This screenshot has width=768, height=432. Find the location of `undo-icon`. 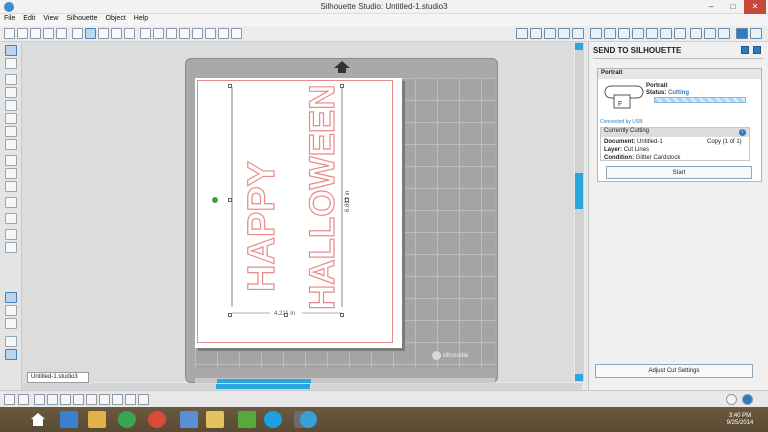

undo-icon is located at coordinates (145, 33).